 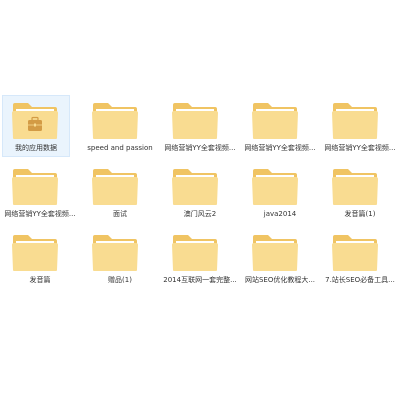 I want to click on app-data-folder-icon, so click(x=35, y=121).